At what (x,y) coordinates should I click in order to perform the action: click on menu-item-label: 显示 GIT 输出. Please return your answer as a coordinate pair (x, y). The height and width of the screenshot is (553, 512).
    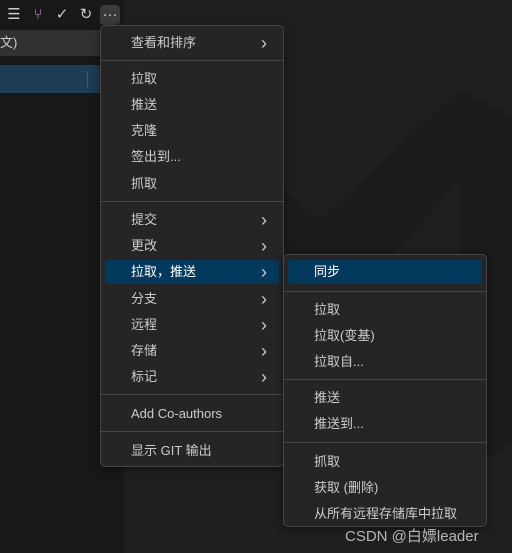
    Looking at the image, I should click on (171, 450).